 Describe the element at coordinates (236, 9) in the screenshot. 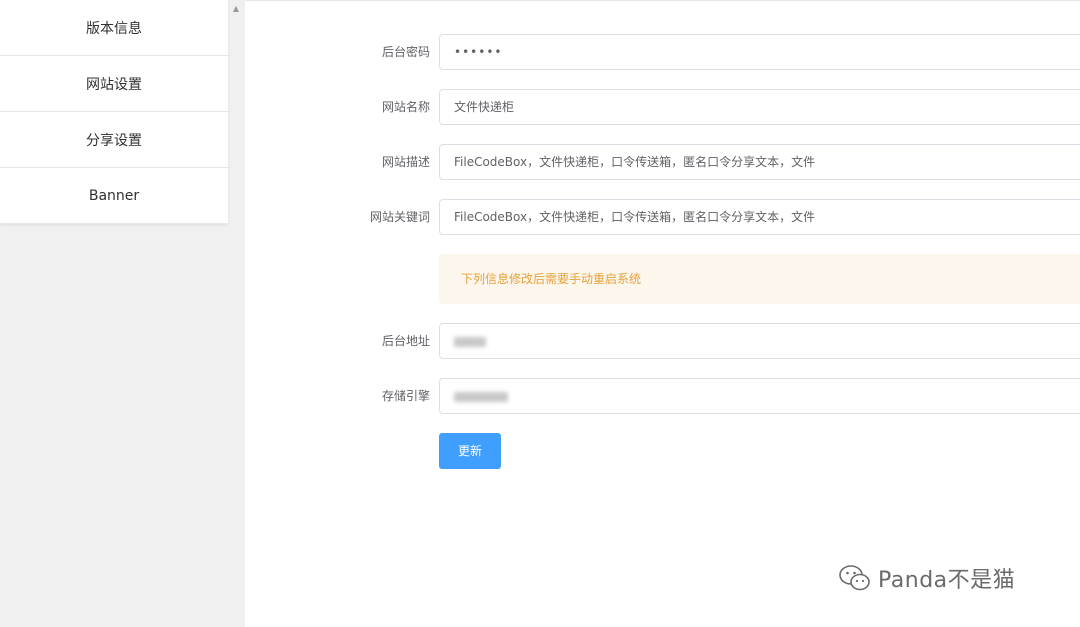

I see `scroll-up-arrow-icon: ▲` at that location.